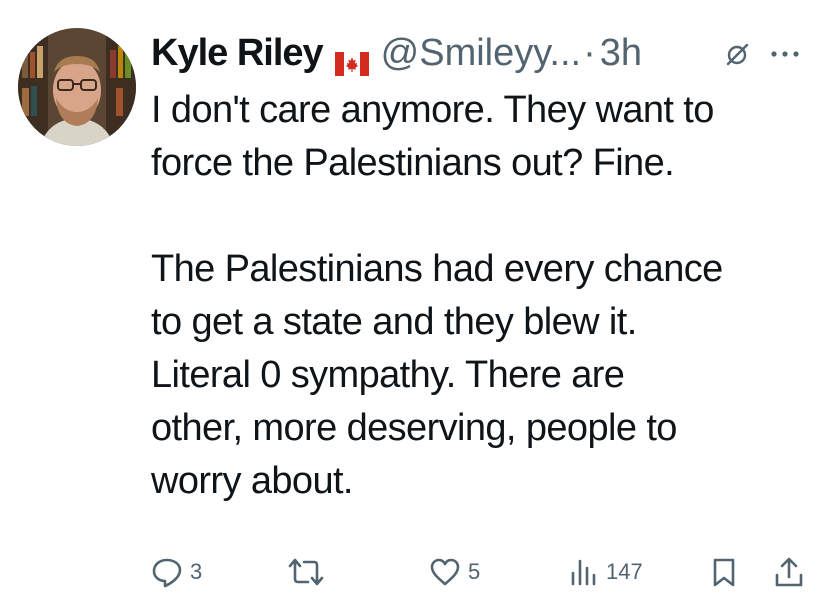 This screenshot has height=612, width=824. What do you see at coordinates (306, 572) in the screenshot?
I see `retweet-icon` at bounding box center [306, 572].